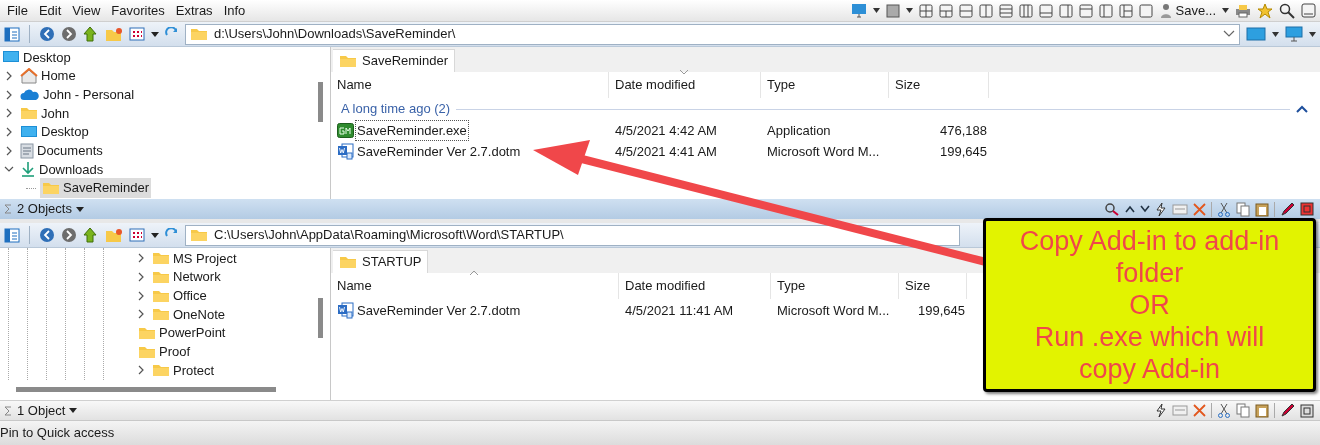 The height and width of the screenshot is (445, 1320). I want to click on column-header: Name, so click(475, 286).